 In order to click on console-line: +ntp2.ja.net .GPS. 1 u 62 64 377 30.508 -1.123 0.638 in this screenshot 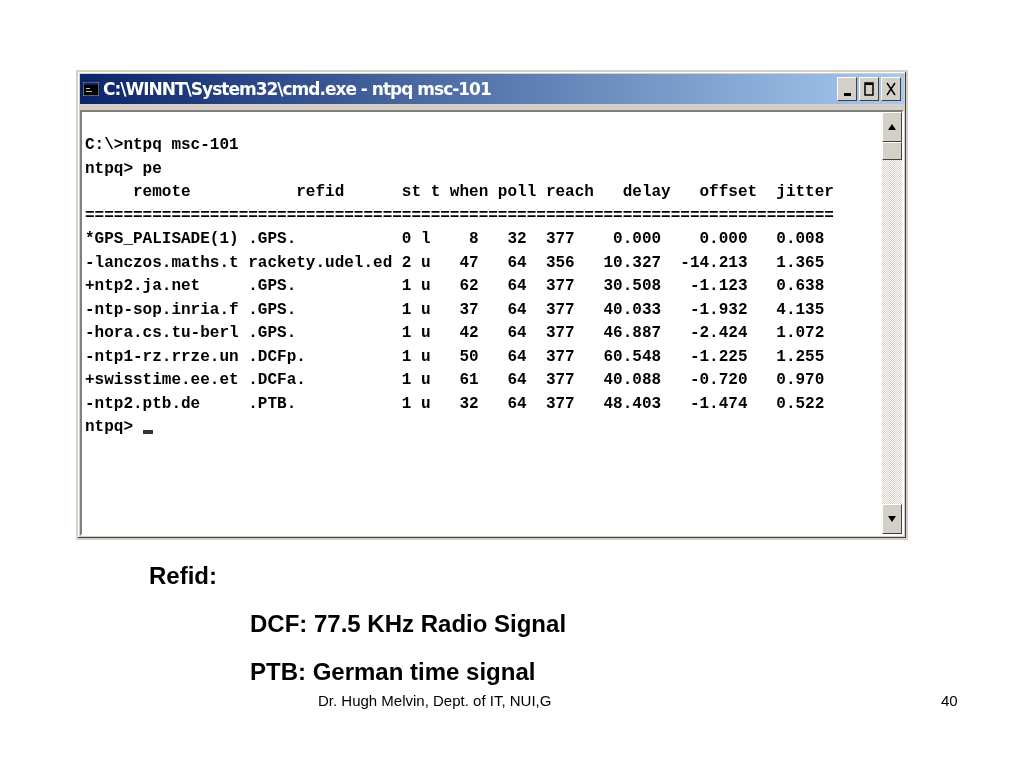, I will do `click(455, 286)`.